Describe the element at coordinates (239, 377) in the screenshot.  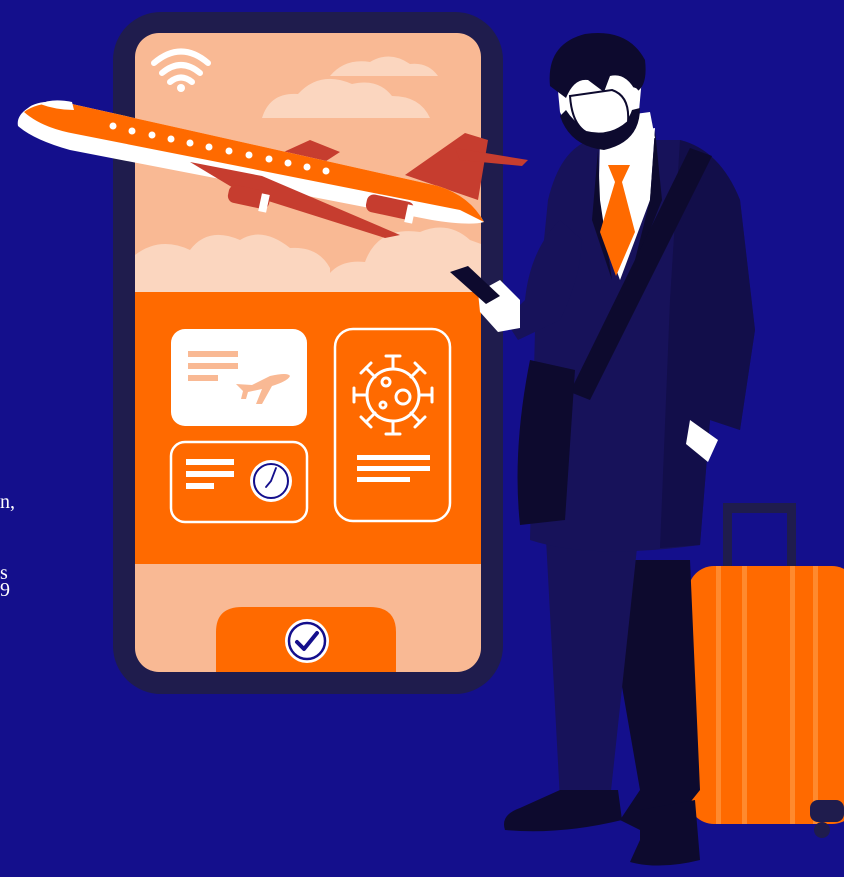
I see `boarding-pass-card` at that location.